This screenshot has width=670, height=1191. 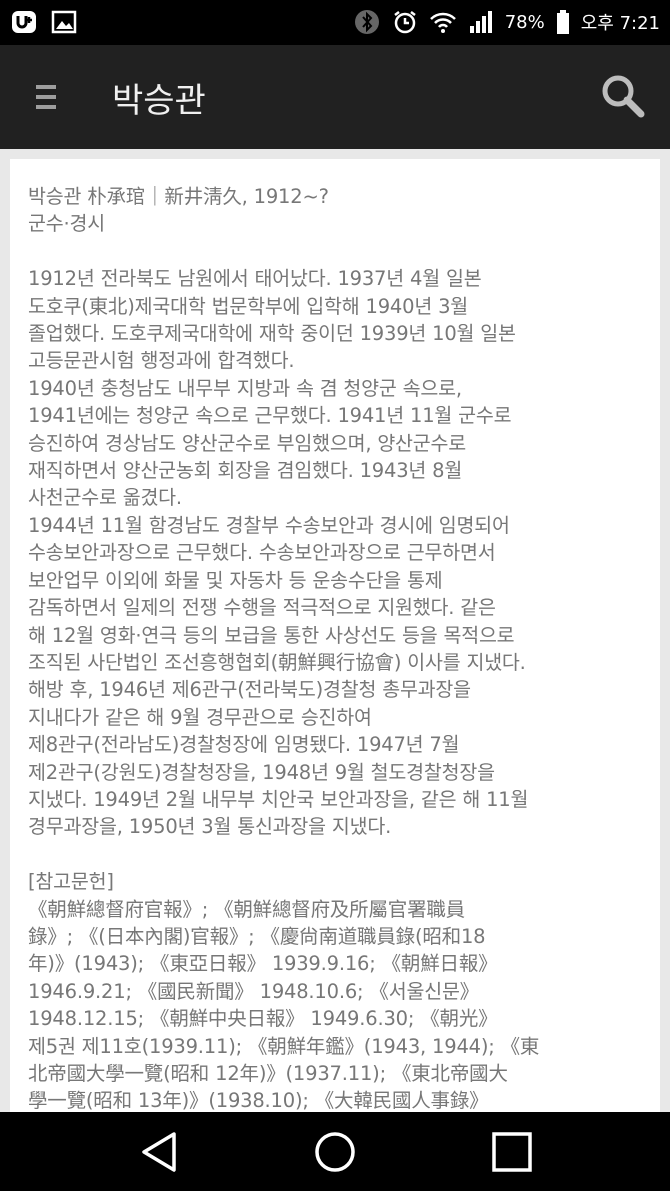 I want to click on u-plus-icon, so click(x=24, y=22).